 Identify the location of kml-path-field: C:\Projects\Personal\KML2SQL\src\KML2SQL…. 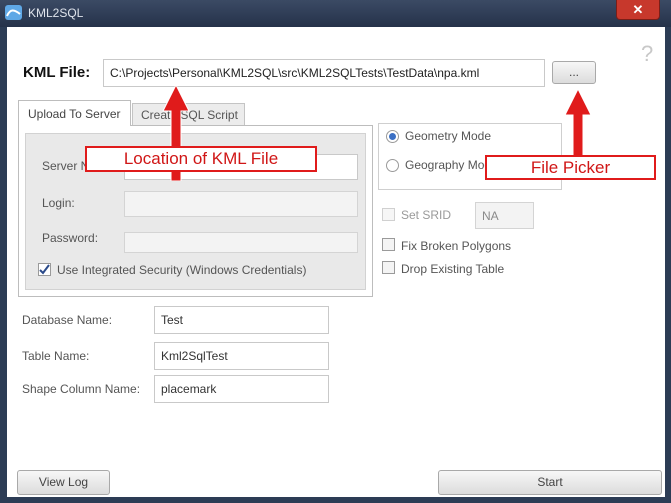
(324, 73).